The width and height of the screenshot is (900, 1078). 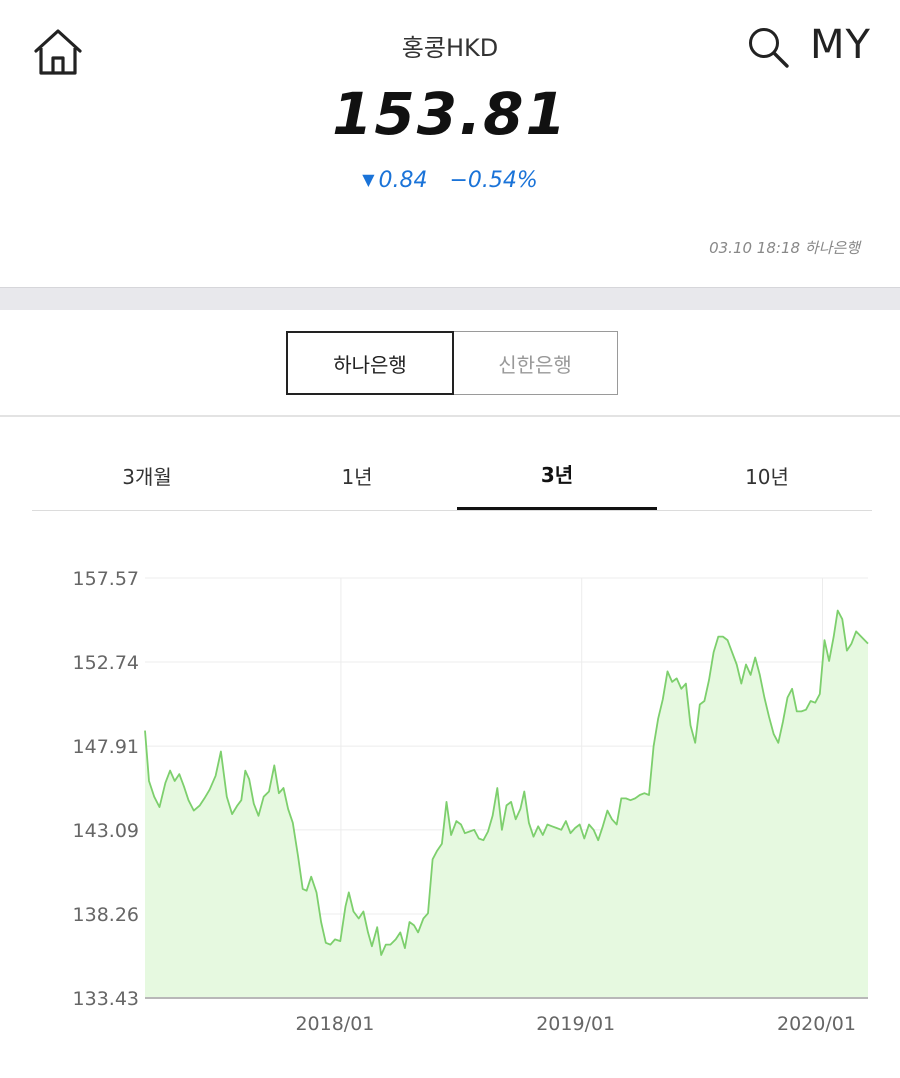 I want to click on y-tick-label: 133.43, so click(x=106, y=999).